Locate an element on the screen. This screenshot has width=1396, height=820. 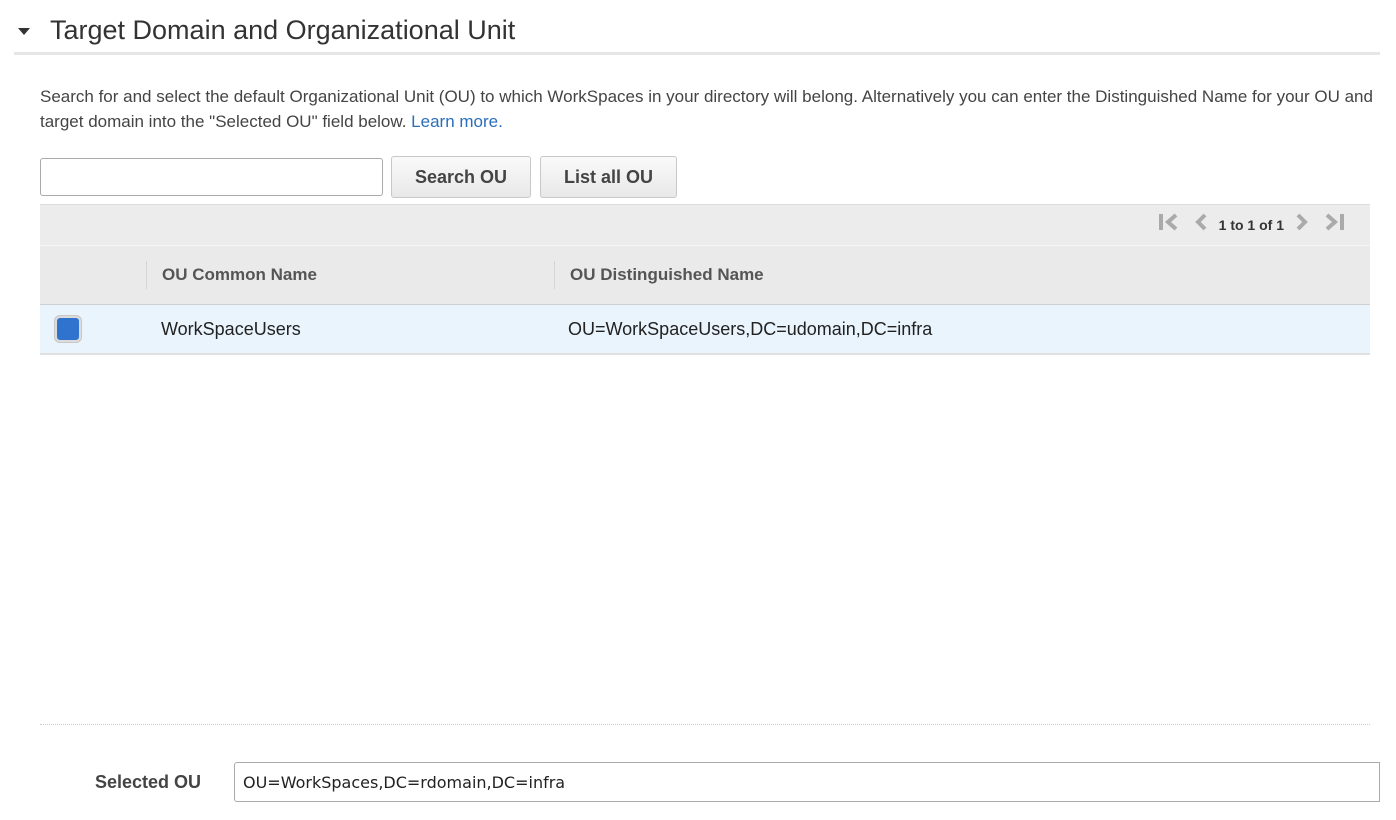
first-page-icon is located at coordinates (1169, 225).